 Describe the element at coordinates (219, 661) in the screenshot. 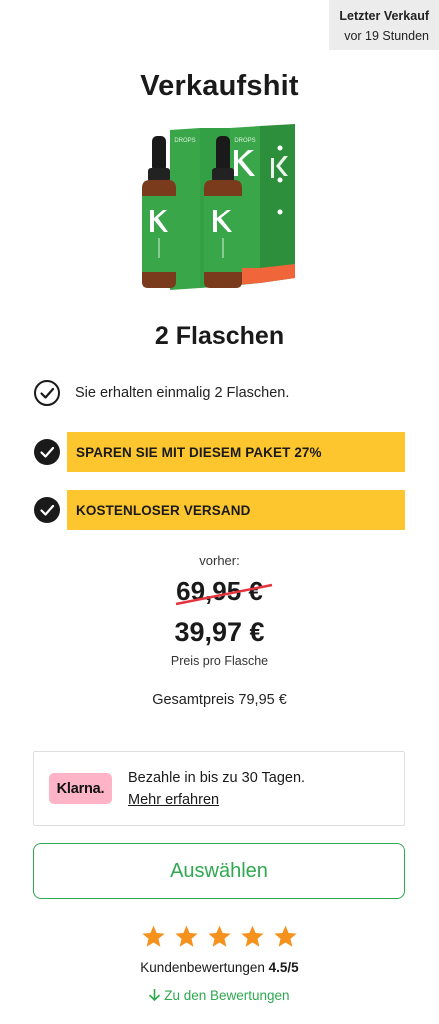

I see `per-bottle-label: Preis pro Flasche` at that location.